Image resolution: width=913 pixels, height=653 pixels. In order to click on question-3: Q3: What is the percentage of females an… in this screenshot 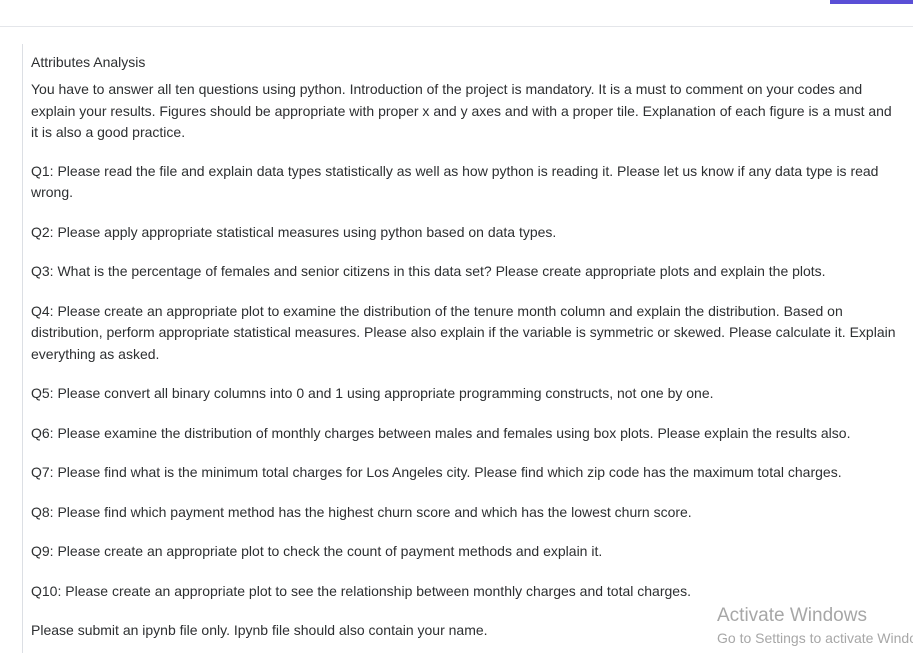, I will do `click(428, 271)`.